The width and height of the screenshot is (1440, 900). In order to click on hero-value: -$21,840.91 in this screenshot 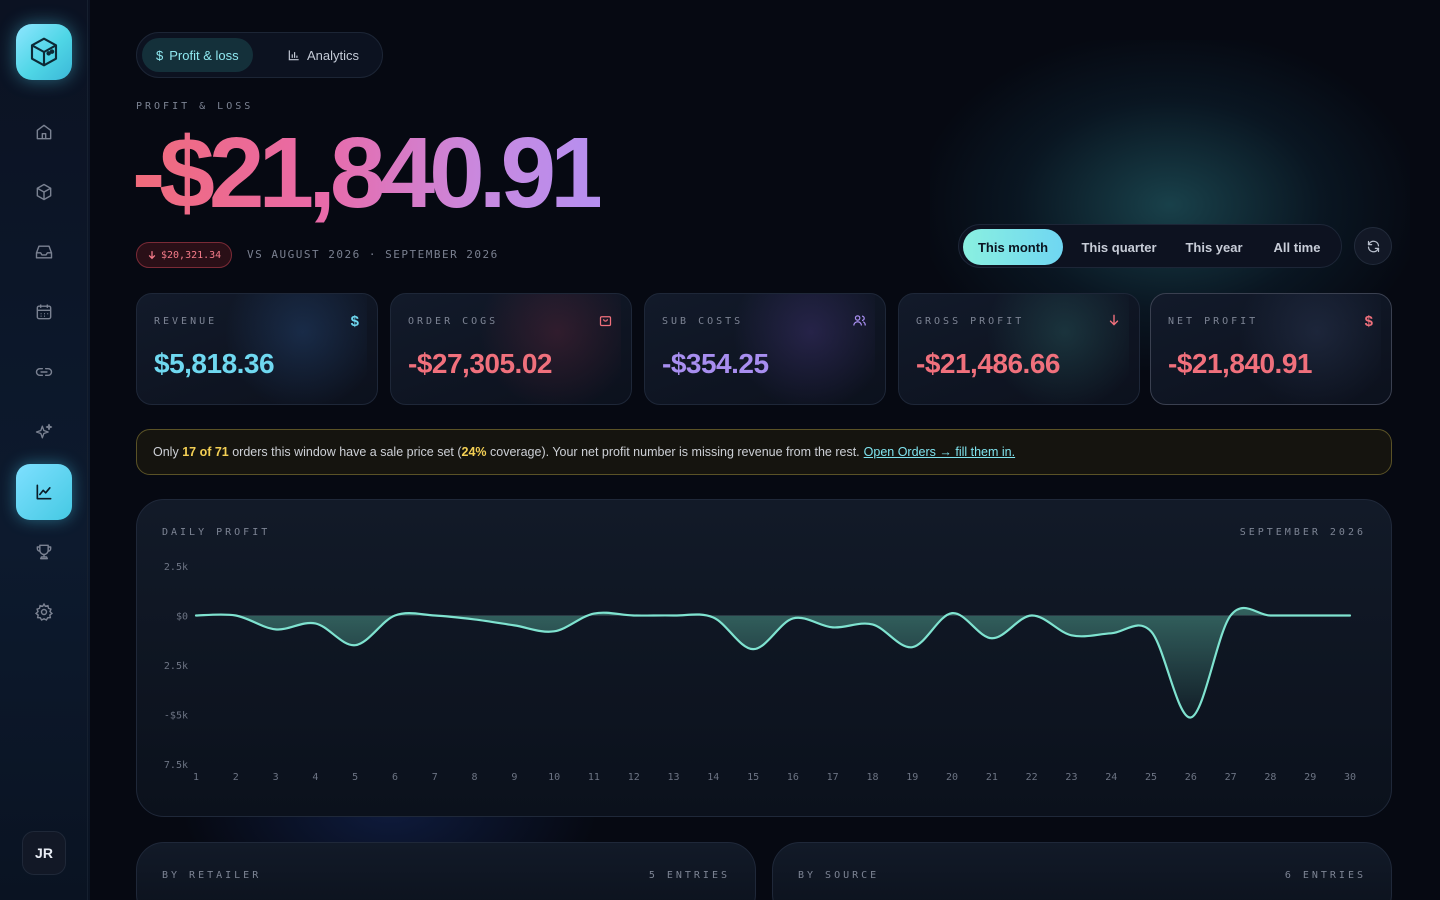, I will do `click(369, 173)`.